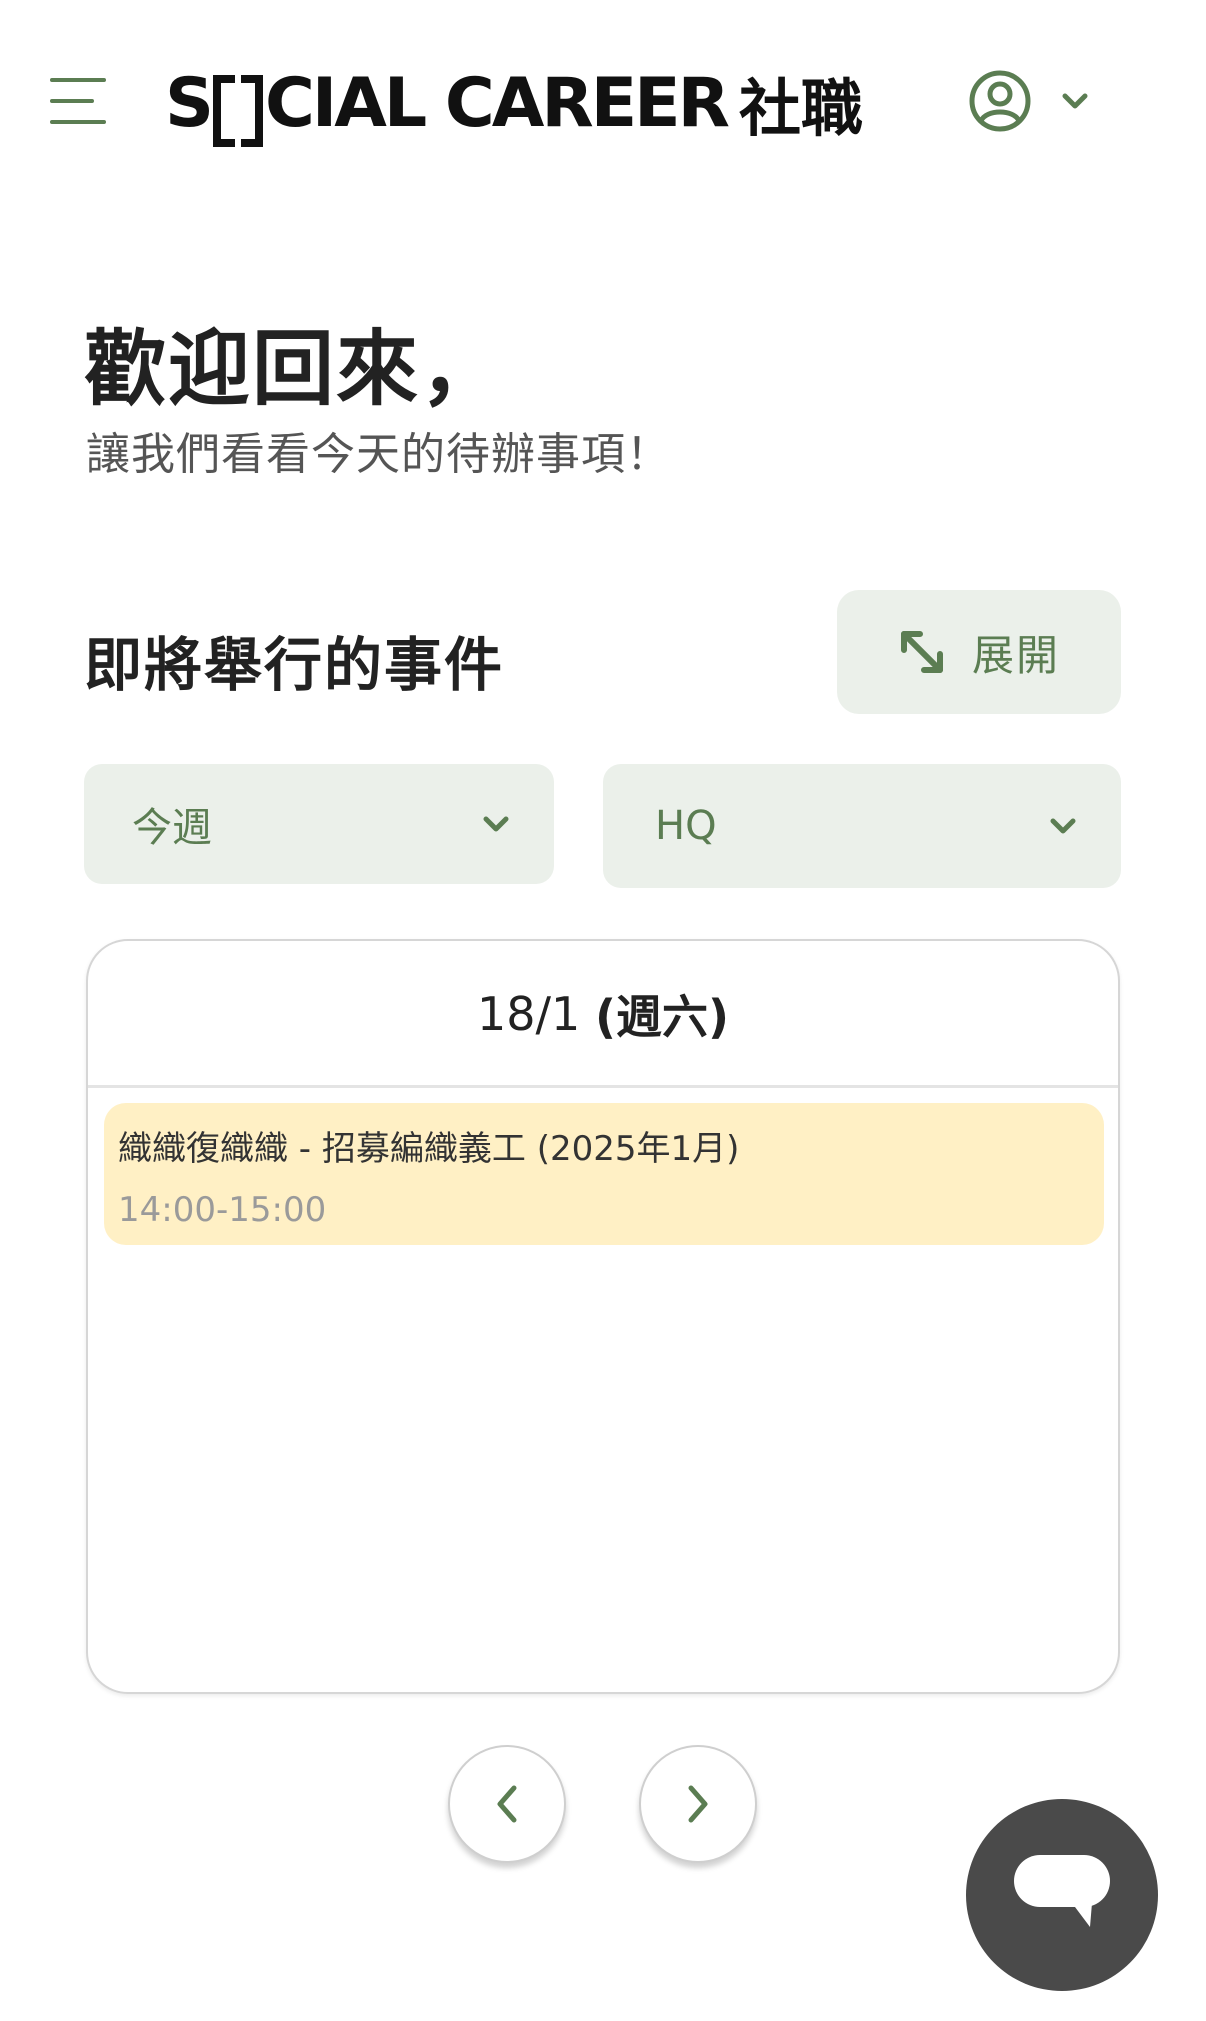  I want to click on app-header: S CIAL CAREER 社職, so click(603, 100).